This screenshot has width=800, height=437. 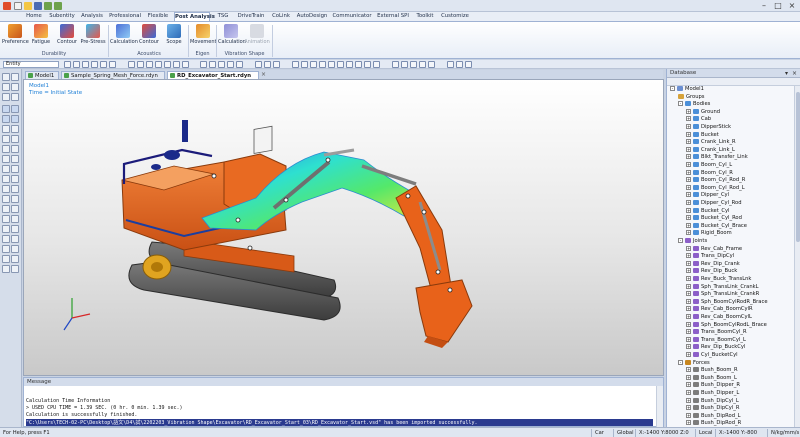 I want to click on extra4-tool-icon, so click(x=15, y=239).